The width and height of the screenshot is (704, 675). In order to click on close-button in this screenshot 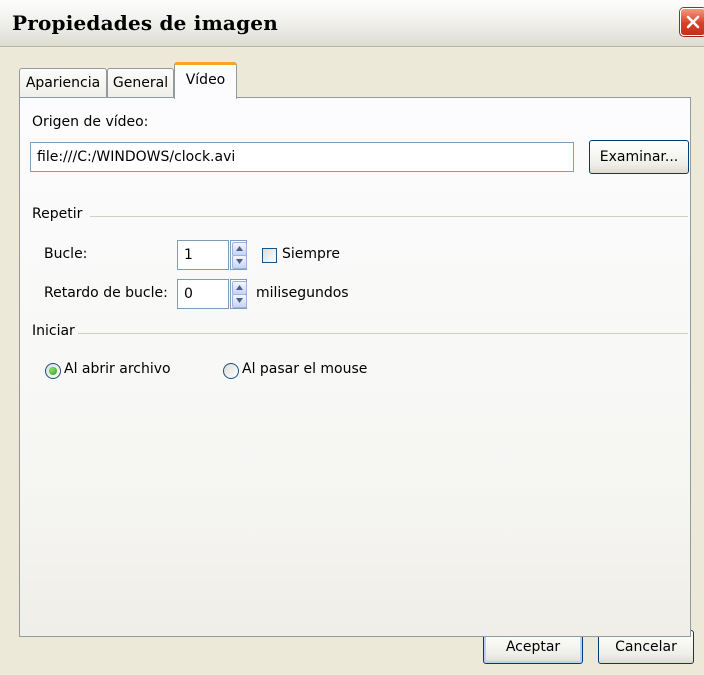, I will do `click(692, 22)`.